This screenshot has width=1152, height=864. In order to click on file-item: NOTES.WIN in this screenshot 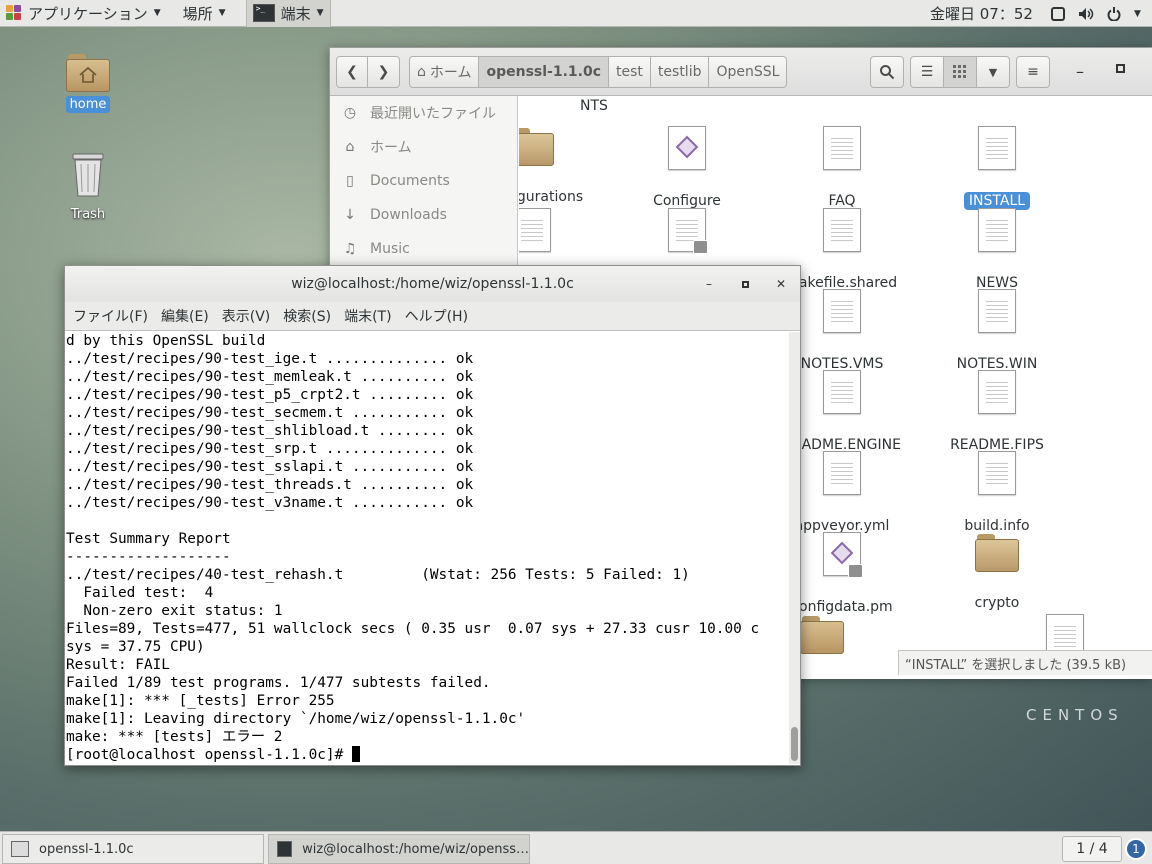, I will do `click(997, 331)`.